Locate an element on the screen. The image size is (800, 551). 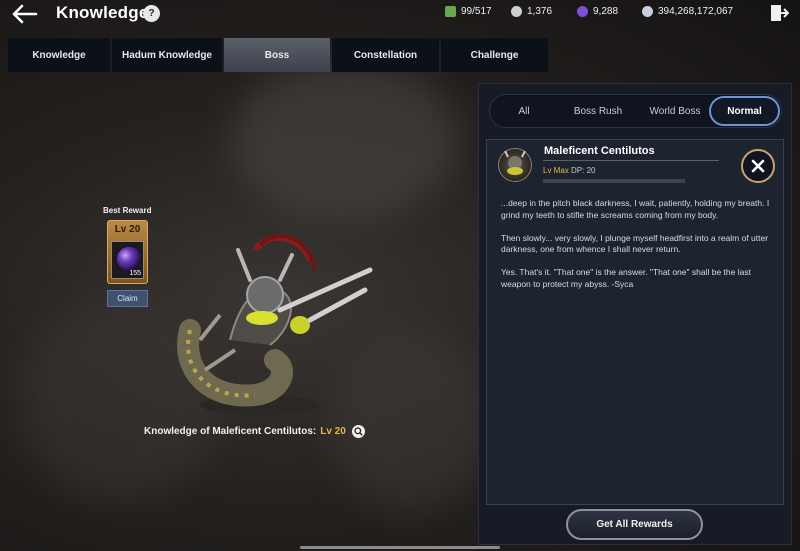
boss-name: Maleficent Centilutos is located at coordinates (599, 151).